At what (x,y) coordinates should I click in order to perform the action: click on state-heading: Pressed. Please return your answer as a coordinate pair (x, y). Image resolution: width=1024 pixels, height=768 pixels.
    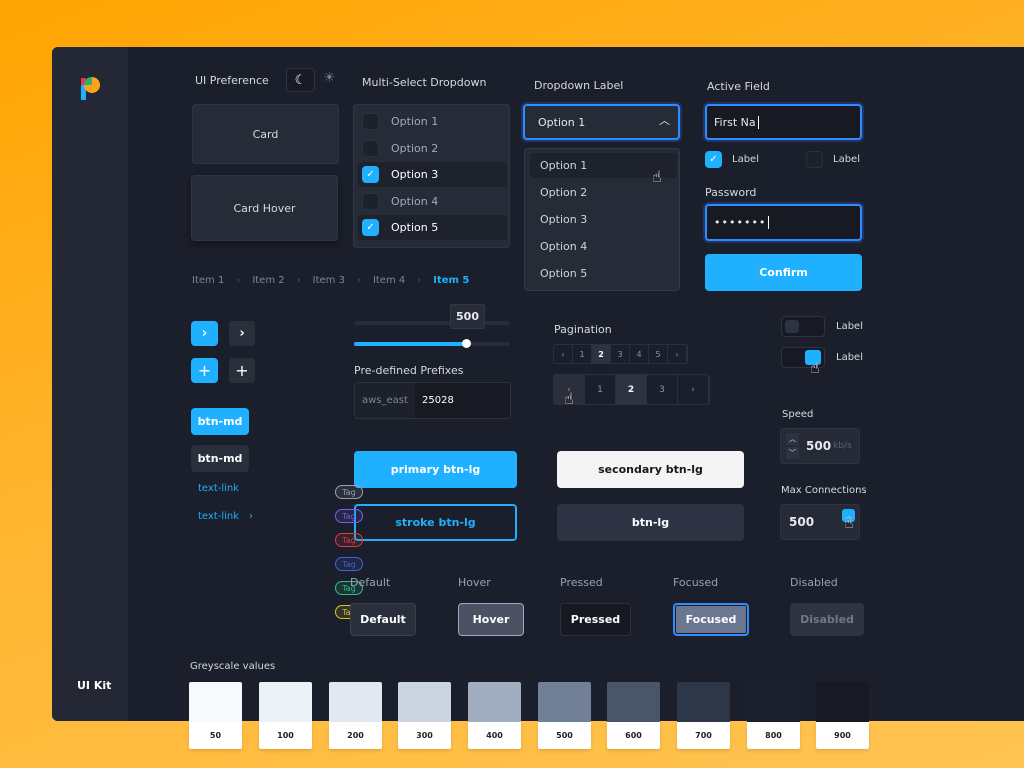
    Looking at the image, I should click on (581, 582).